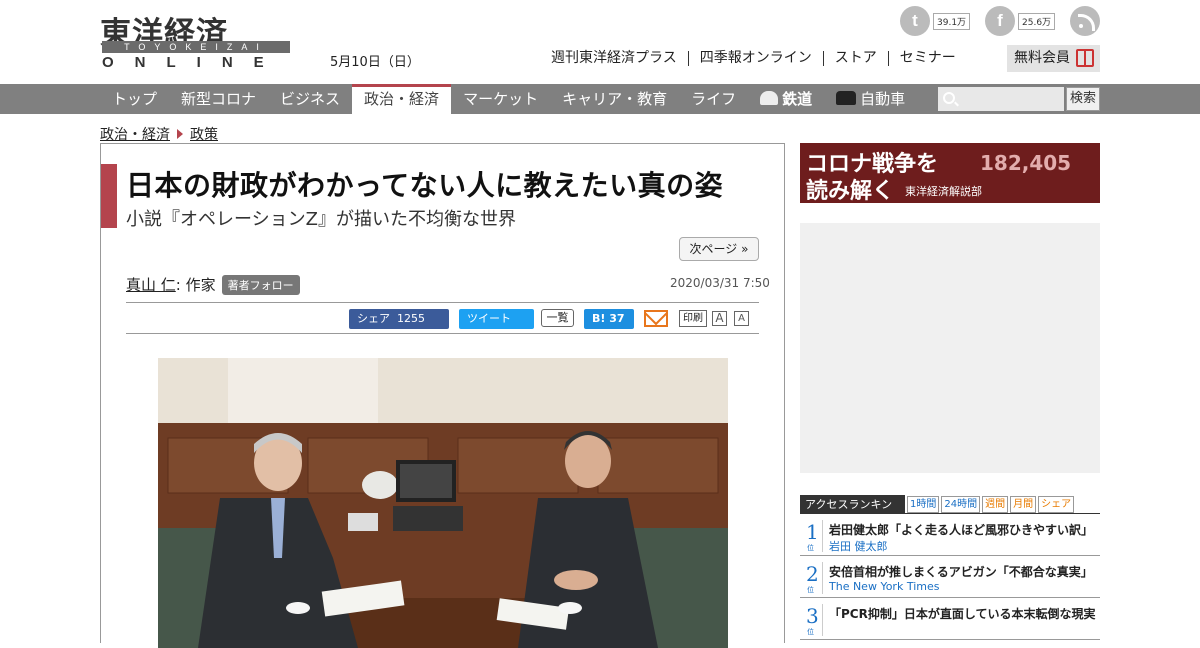  I want to click on twitter-follow: t 39.1万, so click(935, 21).